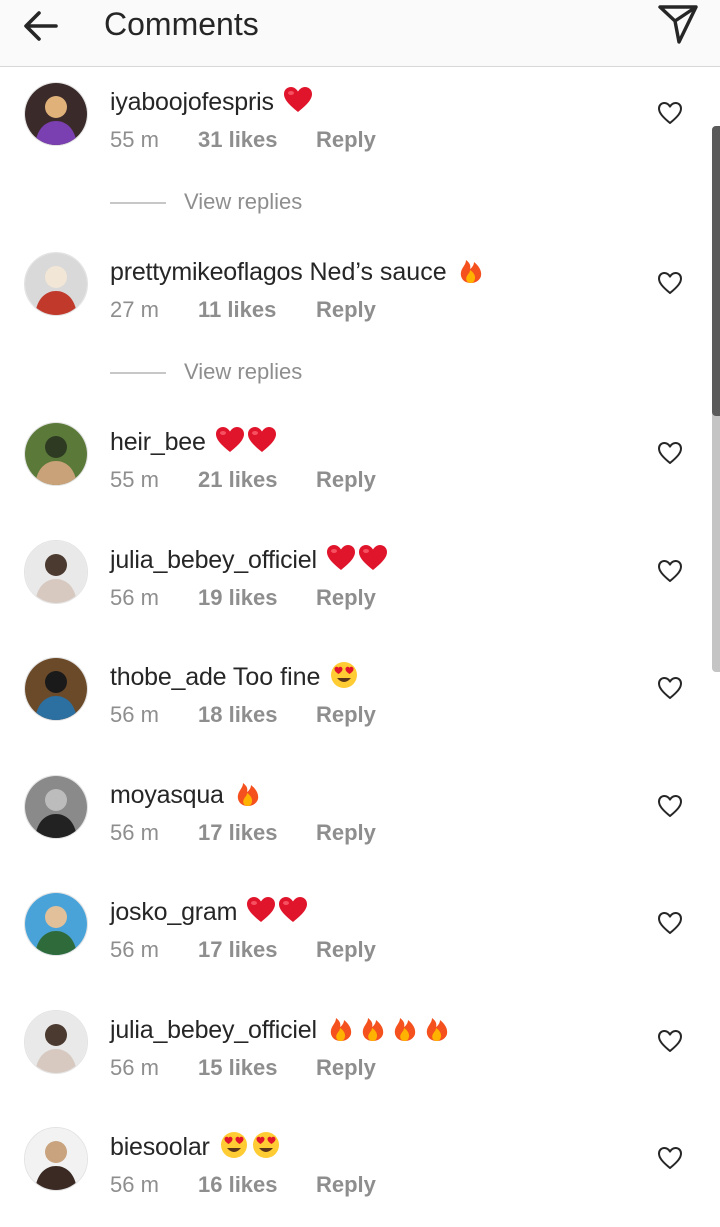 Image resolution: width=720 pixels, height=1227 pixels. I want to click on username-link: thobe_ade, so click(168, 677).